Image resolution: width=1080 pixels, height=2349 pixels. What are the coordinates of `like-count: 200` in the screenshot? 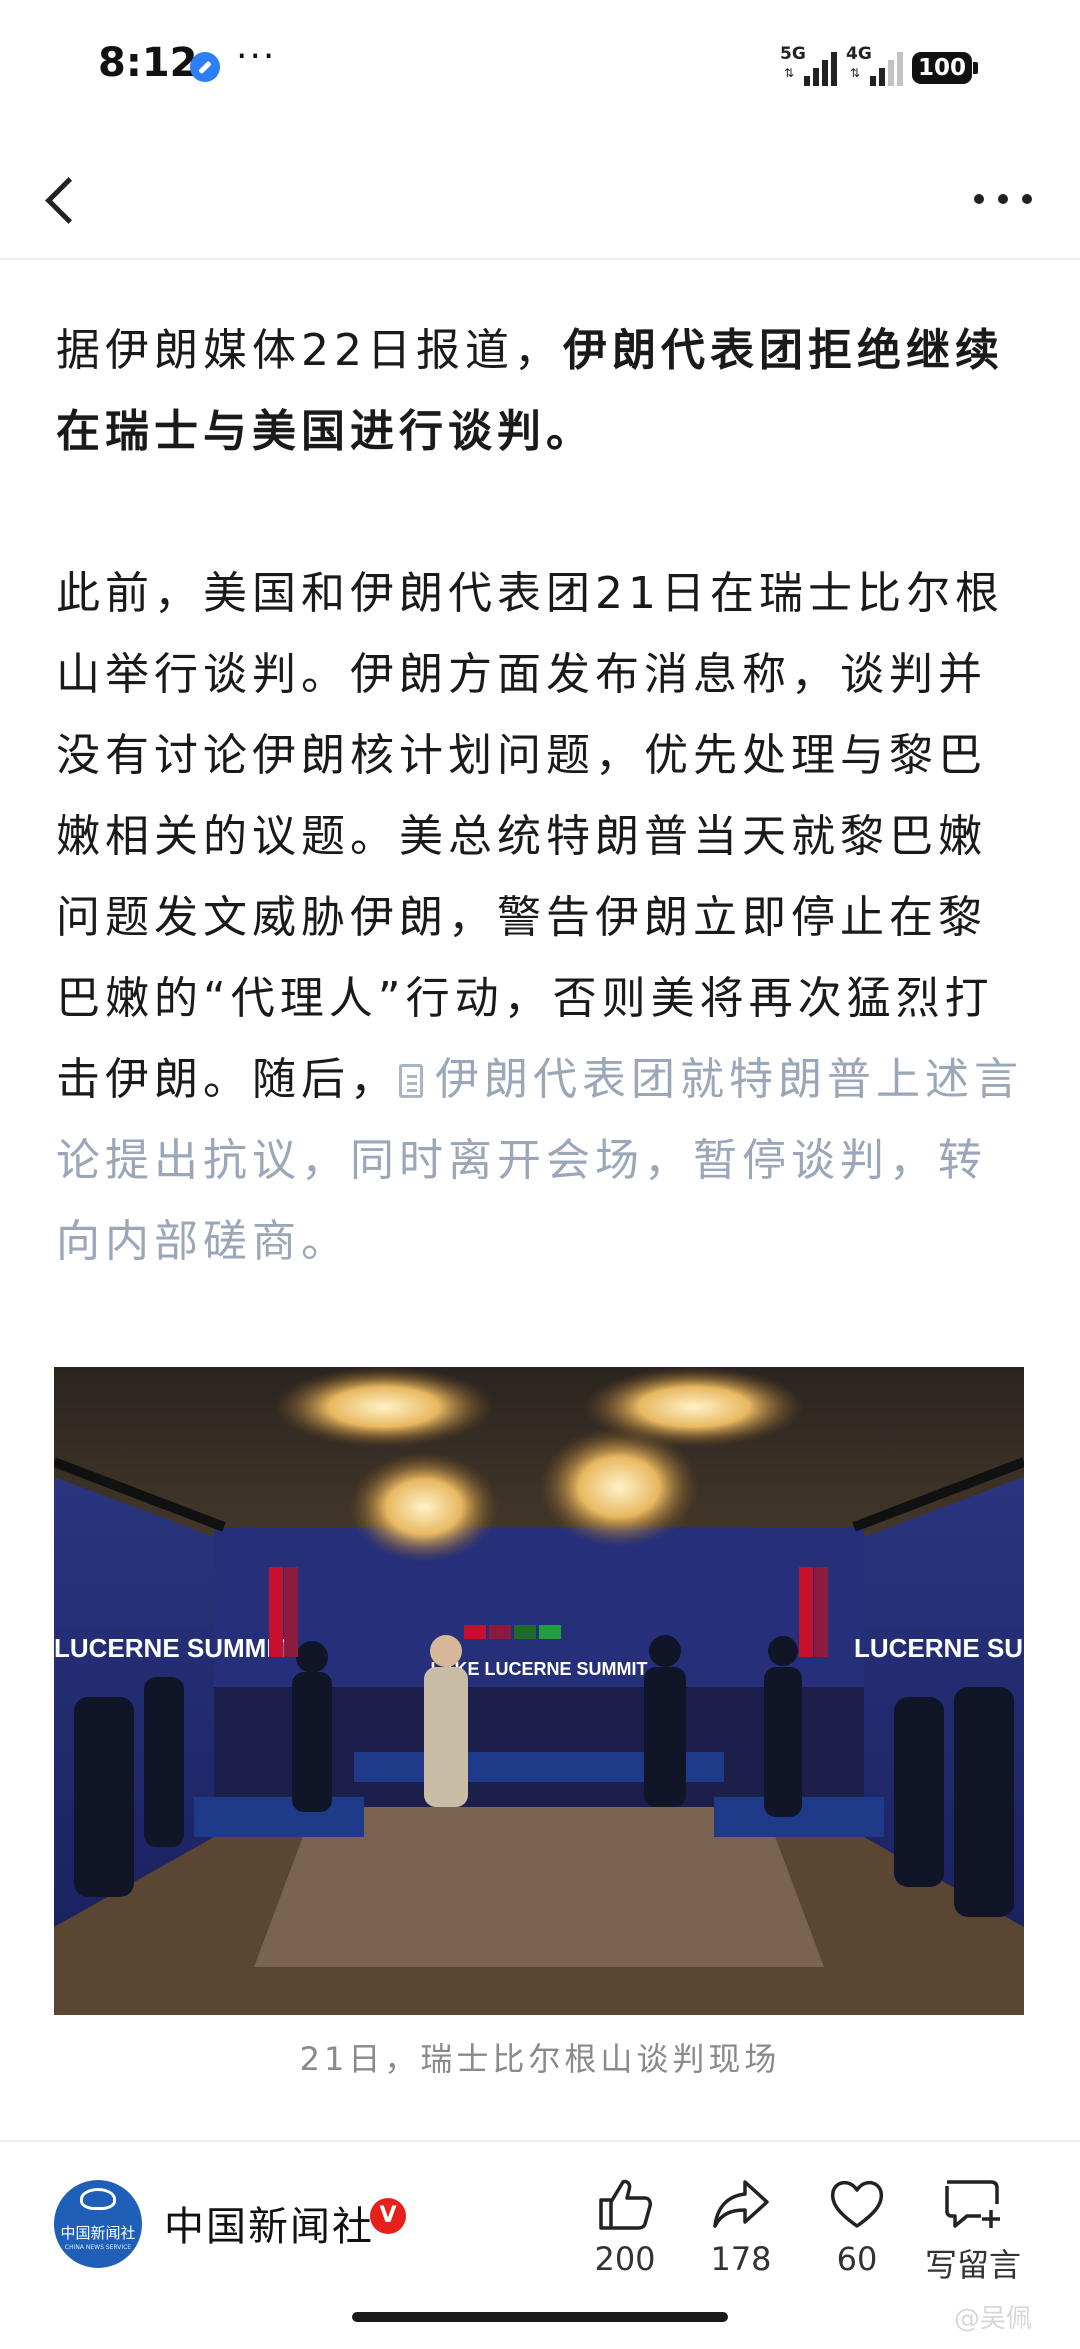 It's located at (625, 2259).